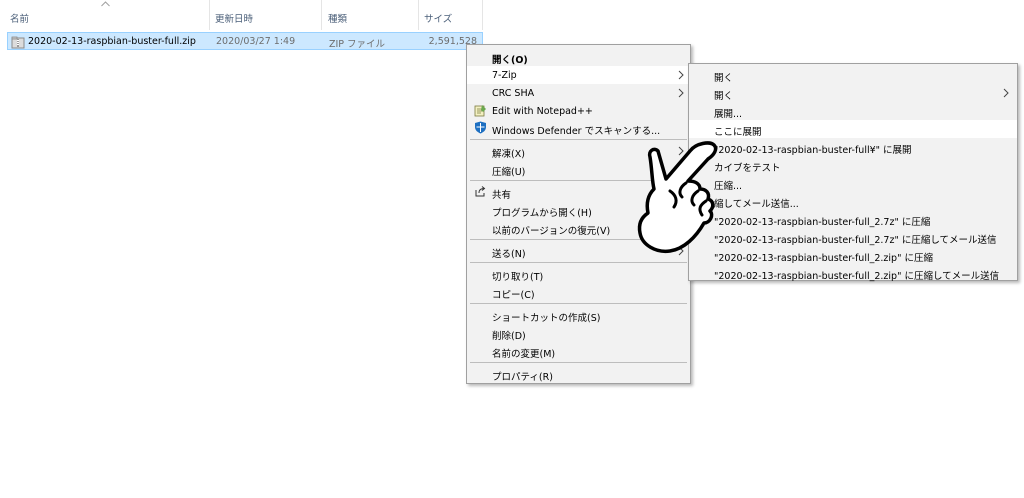 This screenshot has height=498, width=1024. What do you see at coordinates (513, 295) in the screenshot?
I see `menu-item-copy-label: コピー(C)` at bounding box center [513, 295].